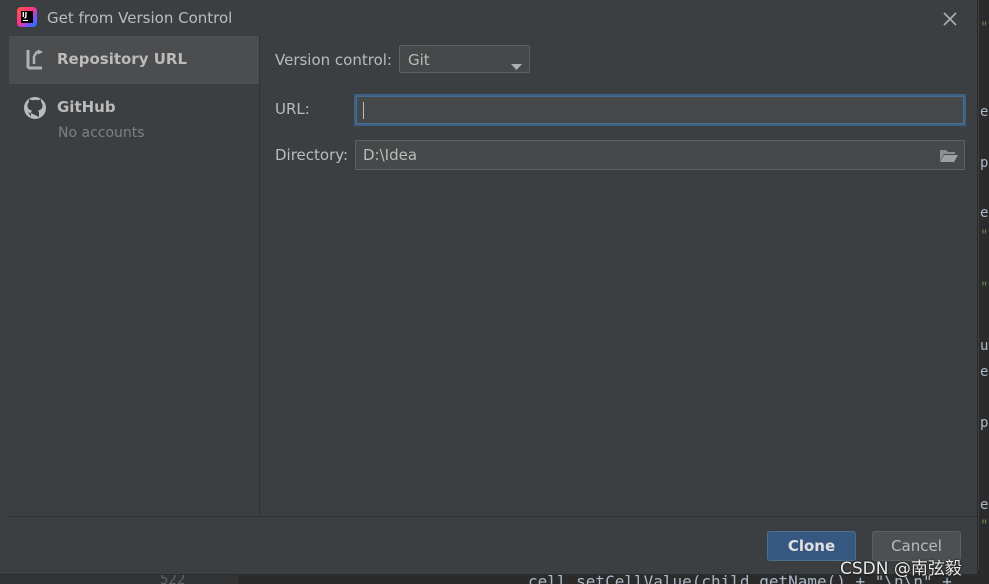  I want to click on background-editor-edge: " e pj e " " ul e pj e ", so click(983, 292).